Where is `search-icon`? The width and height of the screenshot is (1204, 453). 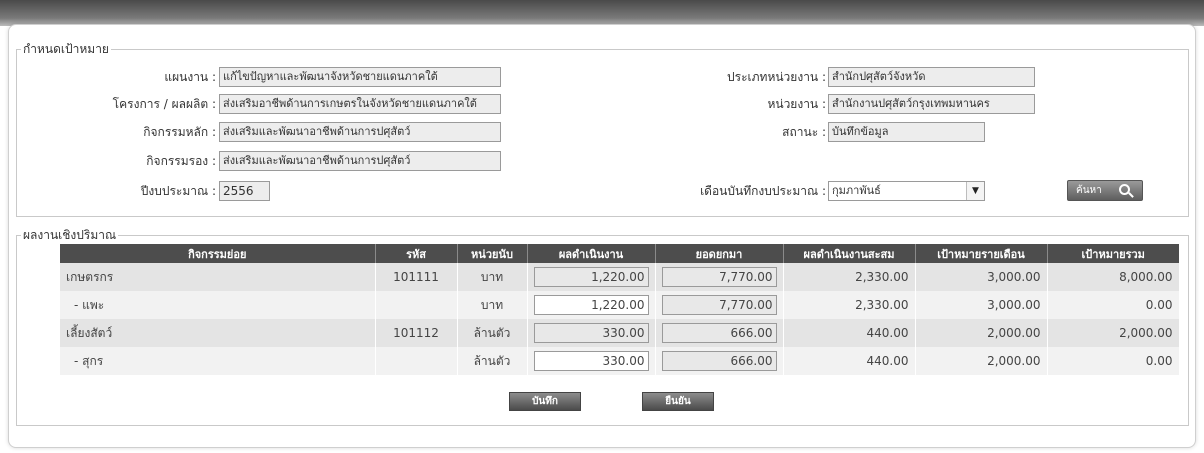 search-icon is located at coordinates (1124, 189).